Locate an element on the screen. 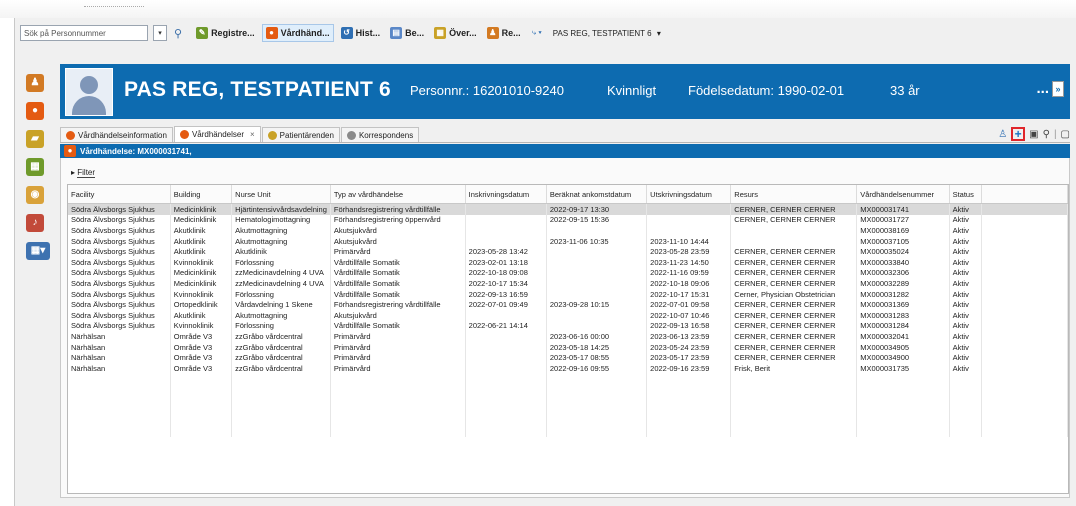 This screenshot has height=506, width=1076. plus-icon: + is located at coordinates (1018, 134).